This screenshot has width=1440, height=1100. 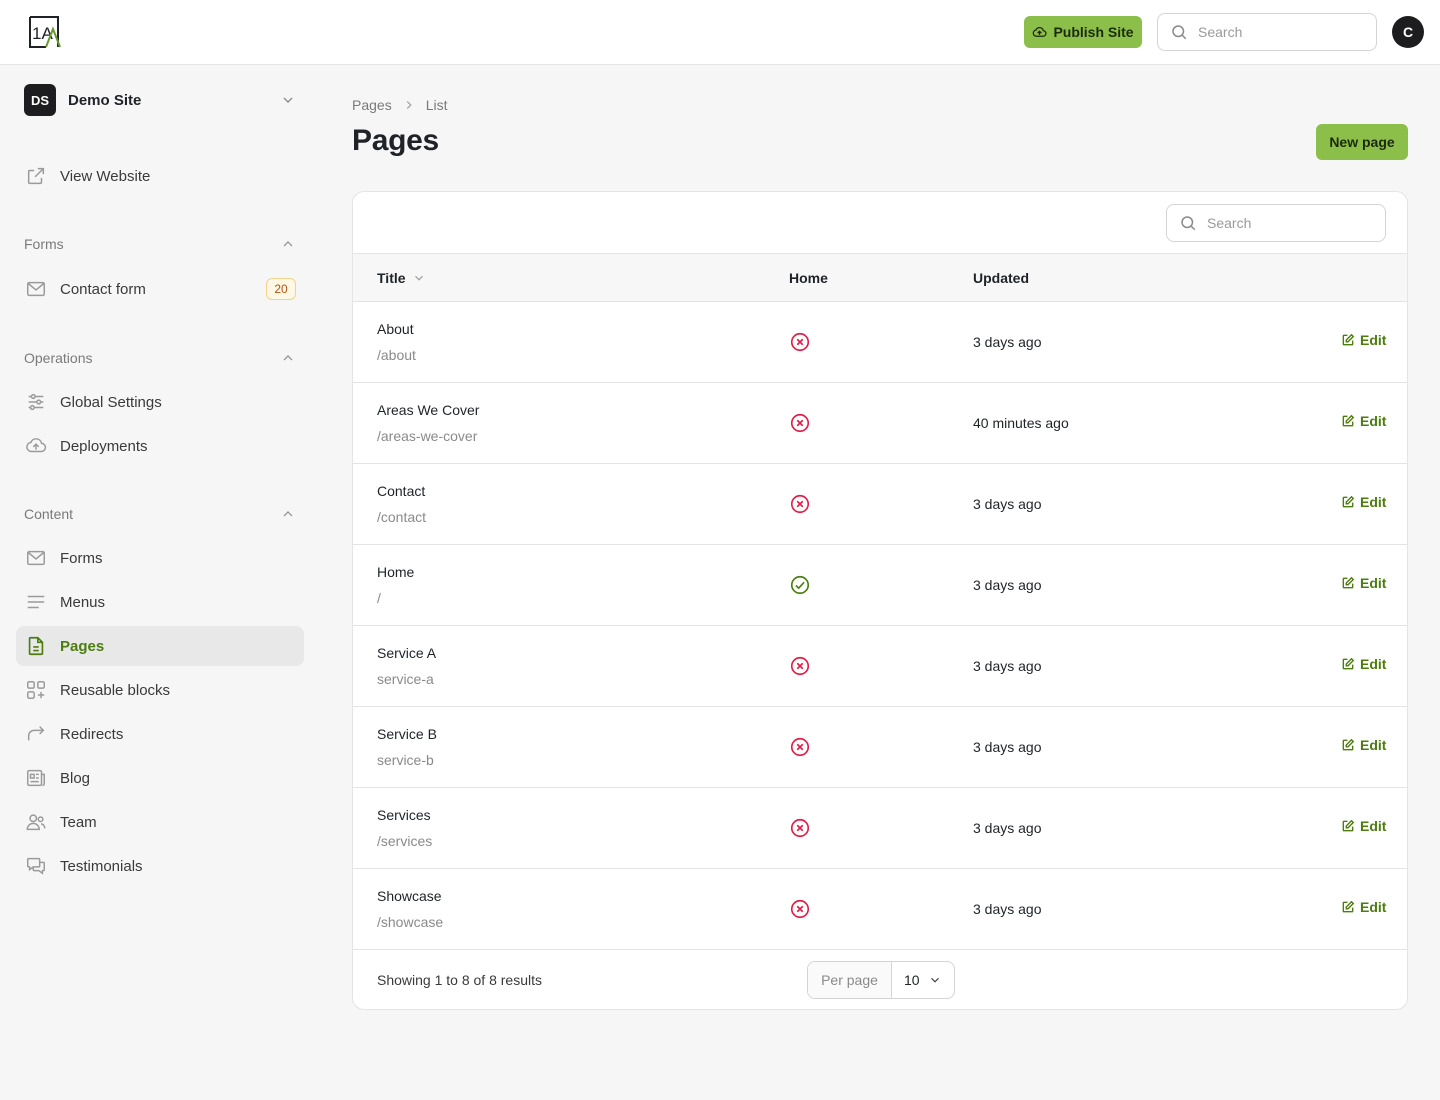 What do you see at coordinates (1001, 278) in the screenshot?
I see `column-updated: Updated` at bounding box center [1001, 278].